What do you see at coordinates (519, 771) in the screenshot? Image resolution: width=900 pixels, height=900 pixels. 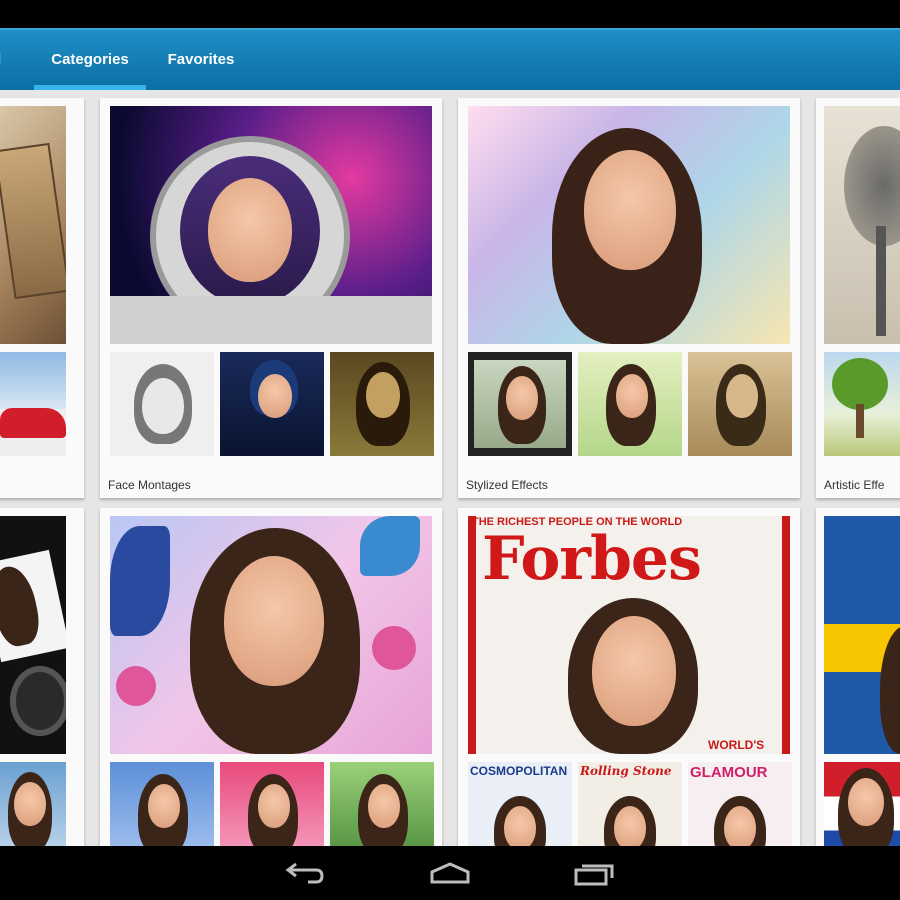 I see `cosmopolitan-title: COSMOPOLITAN` at bounding box center [519, 771].